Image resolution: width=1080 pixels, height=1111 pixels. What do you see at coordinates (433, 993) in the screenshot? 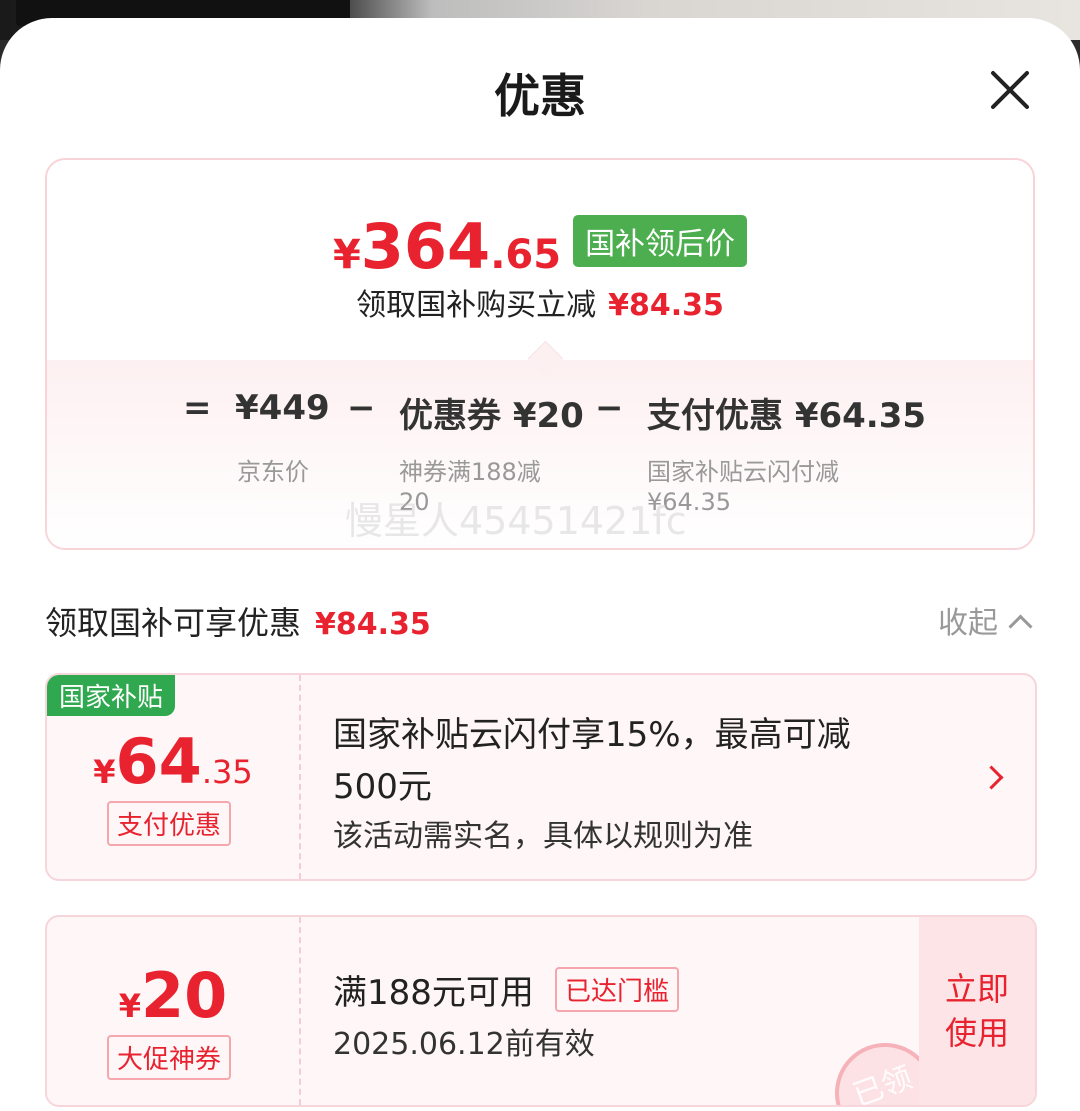
I see `coupon-condition: 满188元可用` at bounding box center [433, 993].